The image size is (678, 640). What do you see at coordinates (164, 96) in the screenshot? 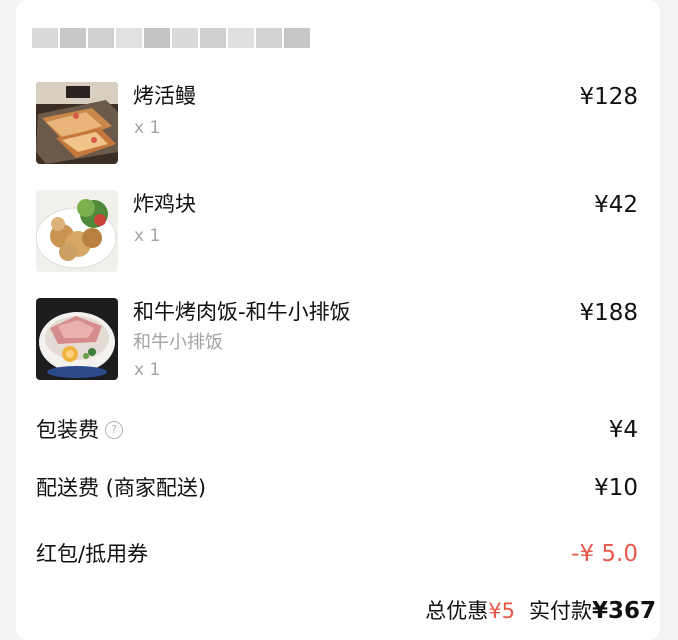
I see `item-name: 烤活鳗` at bounding box center [164, 96].